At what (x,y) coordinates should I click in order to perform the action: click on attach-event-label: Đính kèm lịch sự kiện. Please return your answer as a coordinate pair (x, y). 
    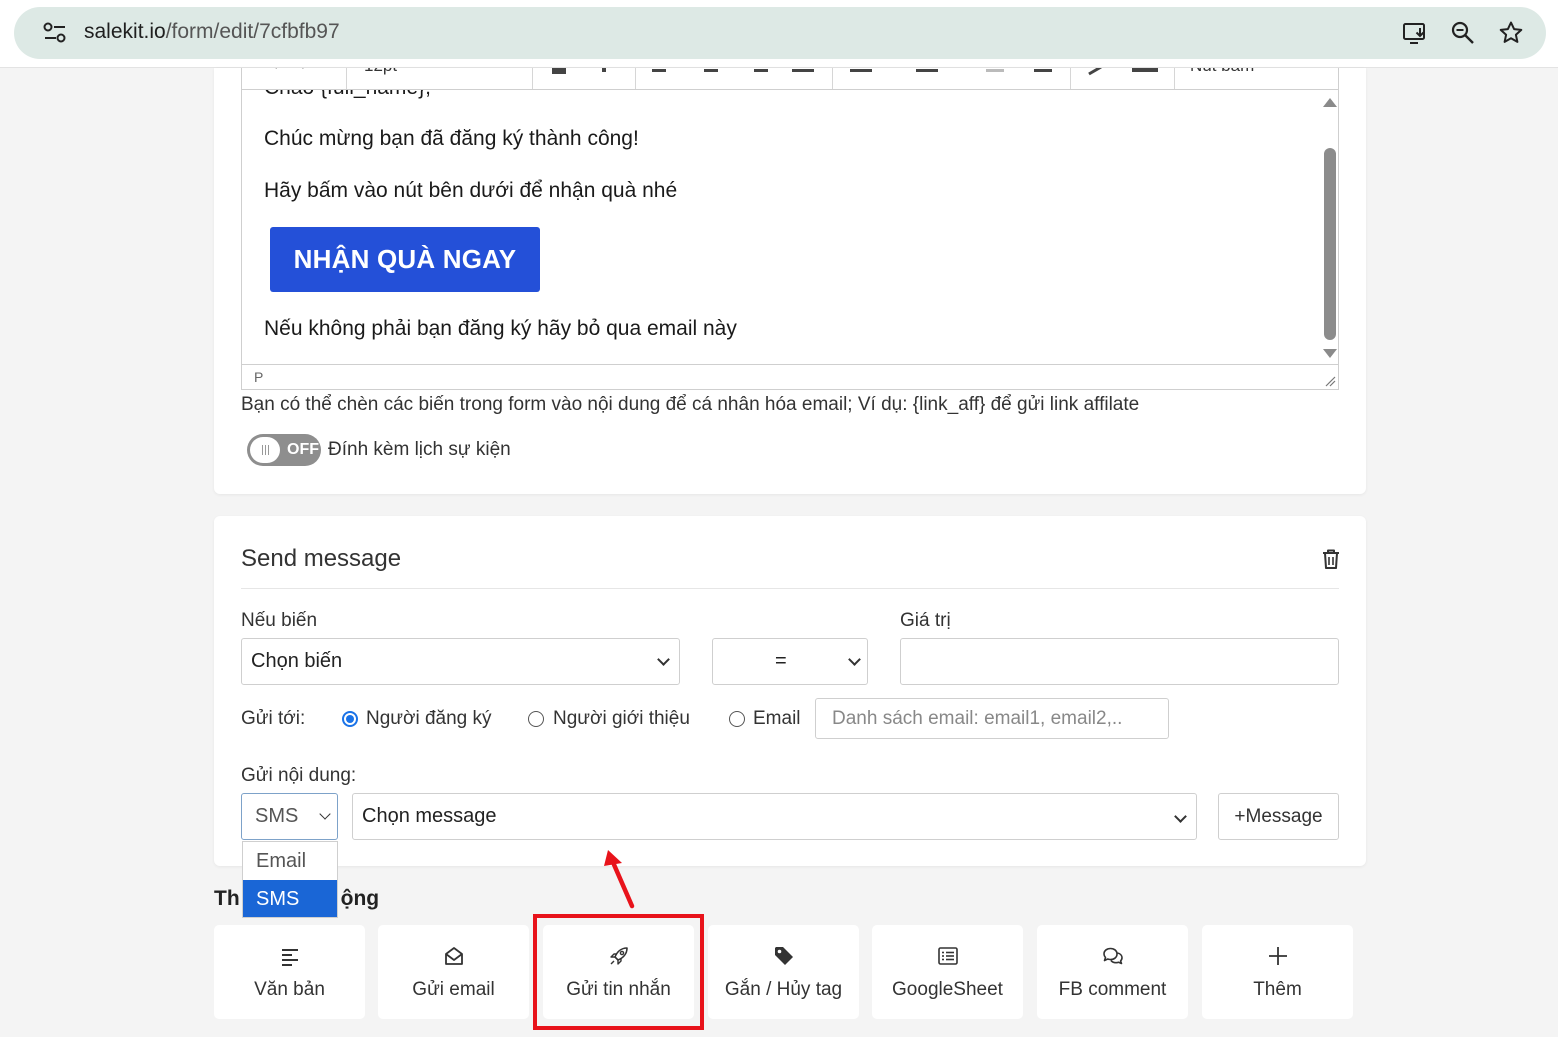
    Looking at the image, I should click on (419, 449).